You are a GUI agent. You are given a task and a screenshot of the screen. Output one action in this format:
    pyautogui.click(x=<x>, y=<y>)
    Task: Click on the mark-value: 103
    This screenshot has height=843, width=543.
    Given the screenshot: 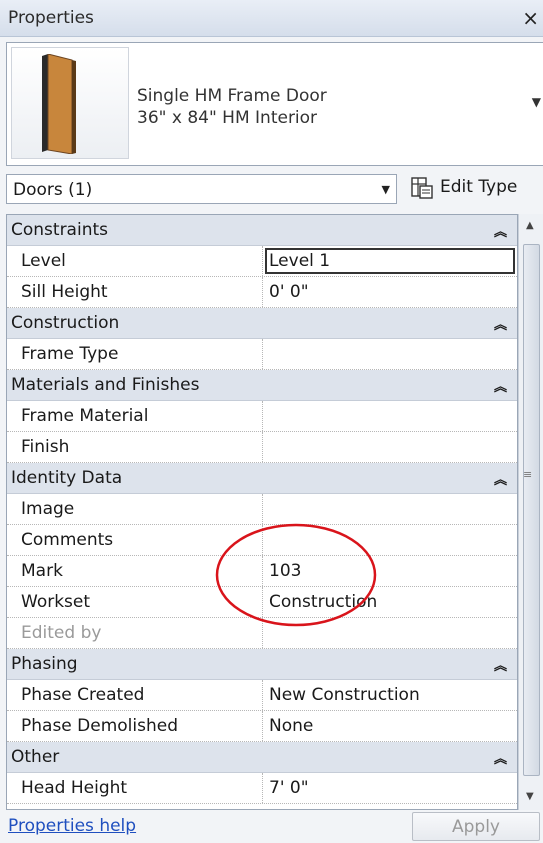 What is the action you would take?
    pyautogui.click(x=285, y=571)
    